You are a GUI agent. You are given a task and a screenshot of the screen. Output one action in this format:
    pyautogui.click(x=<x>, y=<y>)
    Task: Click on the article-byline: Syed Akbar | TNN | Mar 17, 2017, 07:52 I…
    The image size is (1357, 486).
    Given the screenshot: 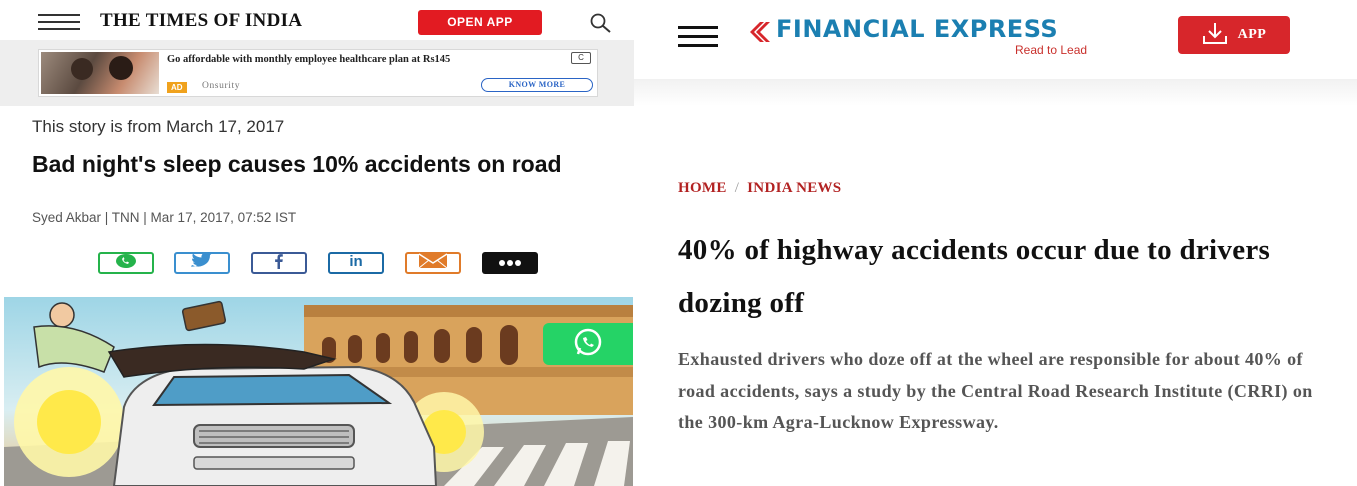 What is the action you would take?
    pyautogui.click(x=164, y=217)
    